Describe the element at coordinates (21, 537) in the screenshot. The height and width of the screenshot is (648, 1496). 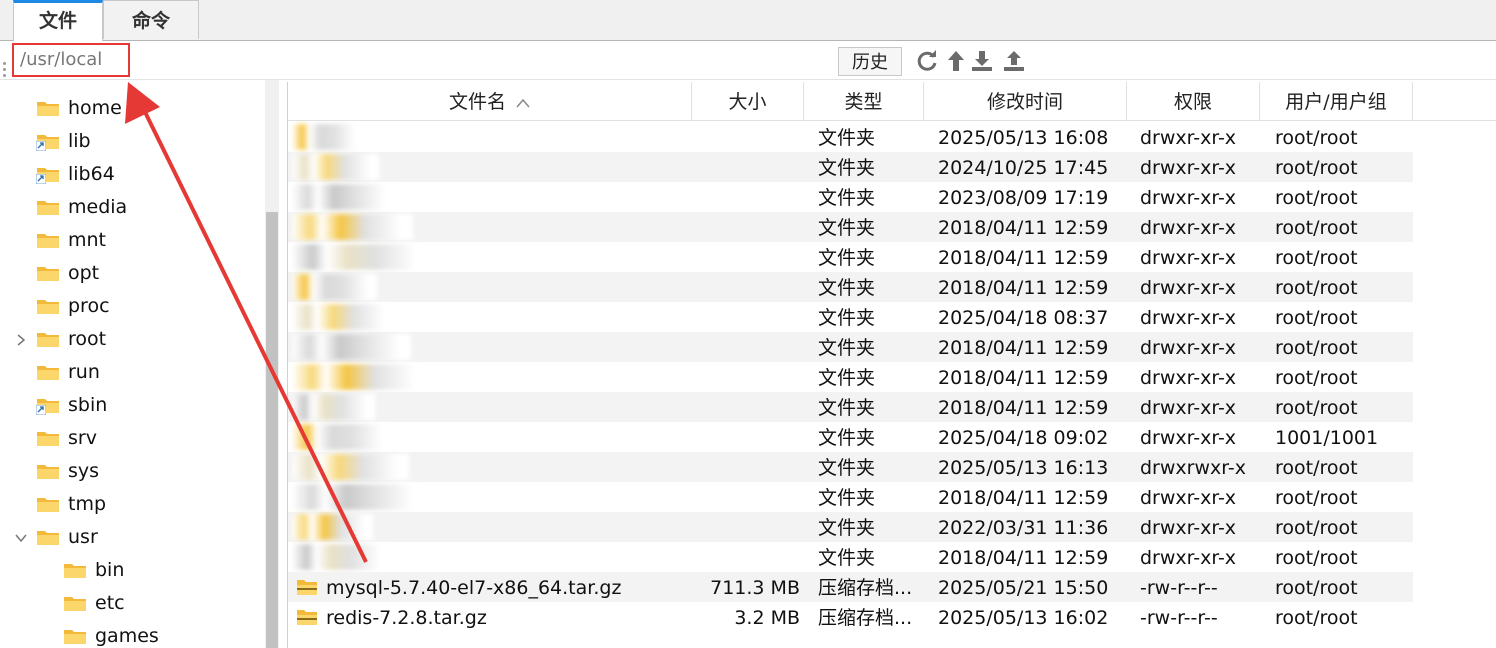
I see `chevron-down-icon` at that location.